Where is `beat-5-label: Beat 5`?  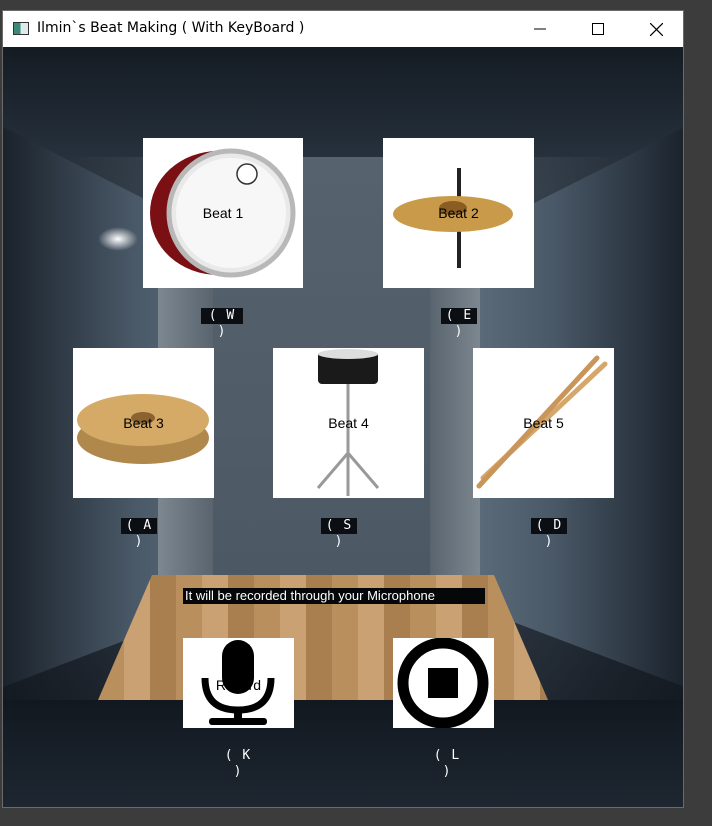
beat-5-label: Beat 5 is located at coordinates (543, 423).